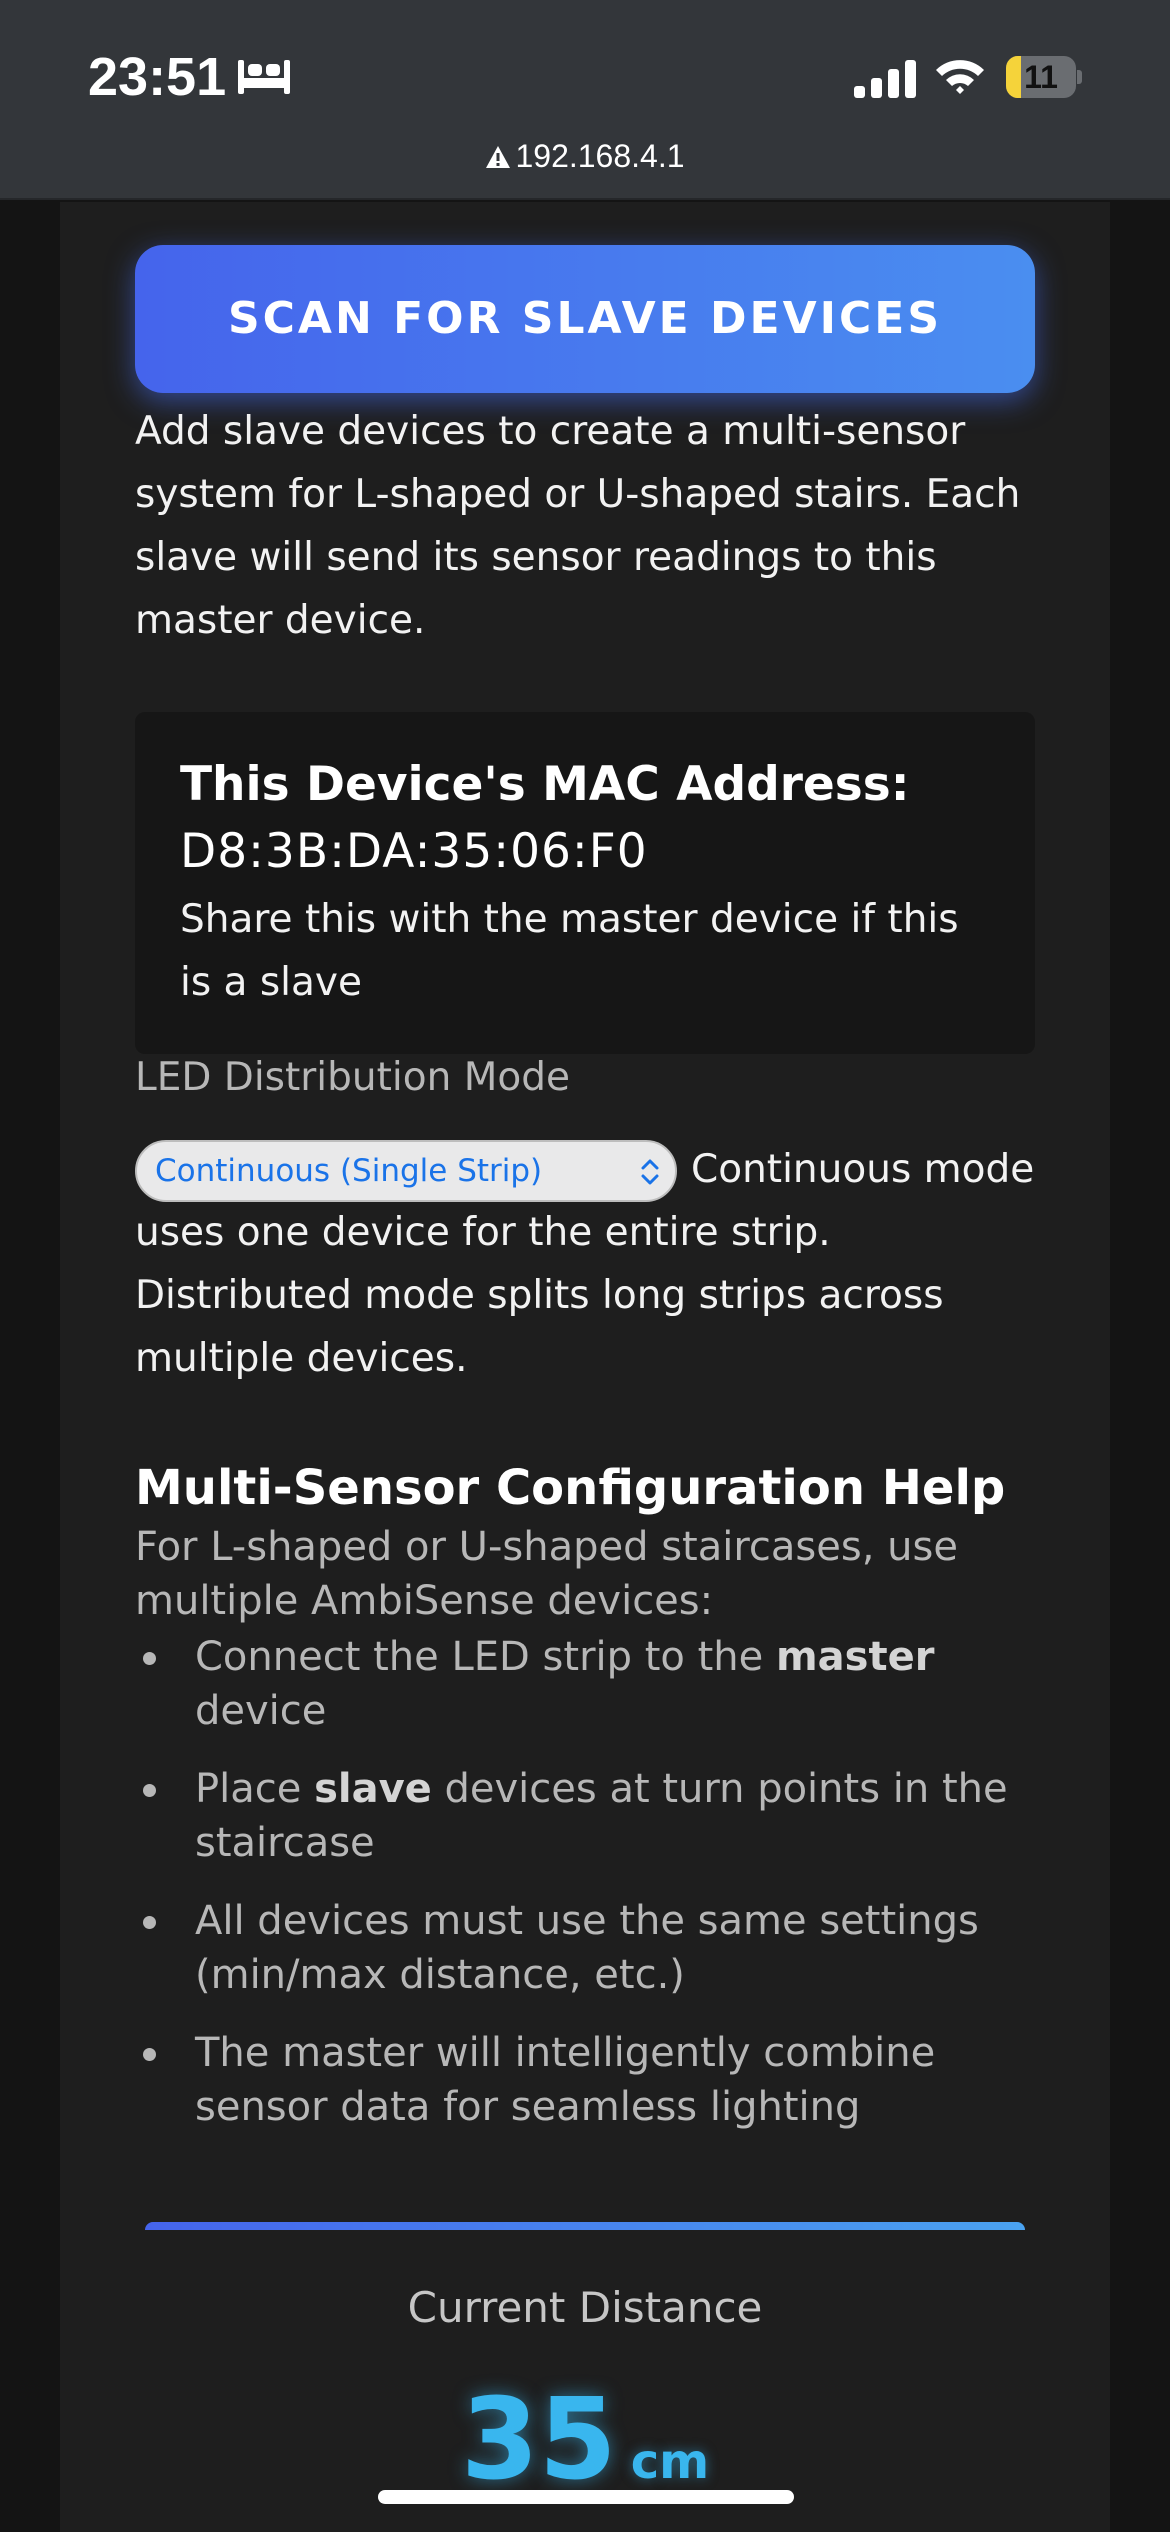 Image resolution: width=1170 pixels, height=2532 pixels. What do you see at coordinates (414, 851) in the screenshot?
I see `mac-value: D8:3B:DA:35:06:F0` at bounding box center [414, 851].